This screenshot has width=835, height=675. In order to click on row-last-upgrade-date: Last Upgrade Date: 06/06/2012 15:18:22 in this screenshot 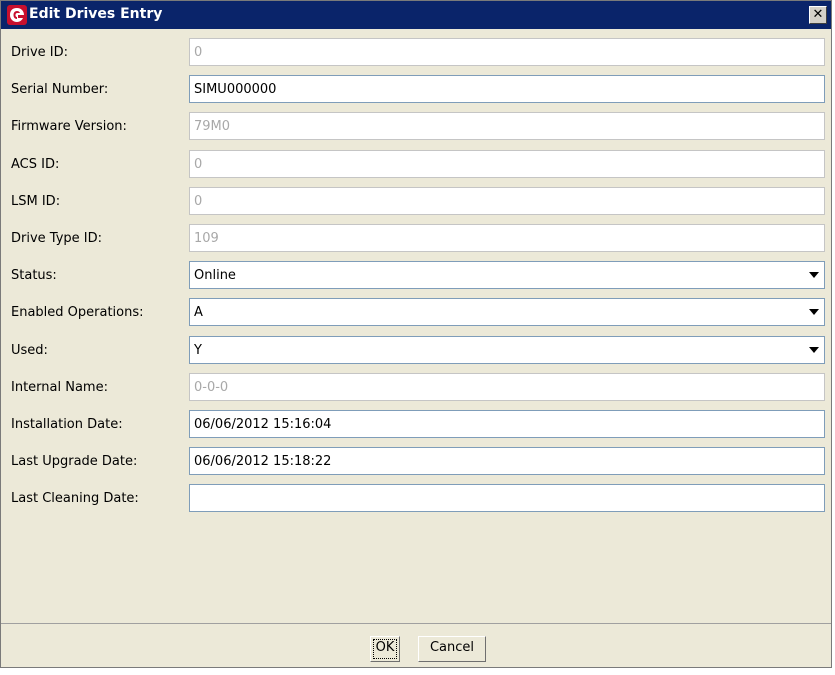, I will do `click(416, 462)`.